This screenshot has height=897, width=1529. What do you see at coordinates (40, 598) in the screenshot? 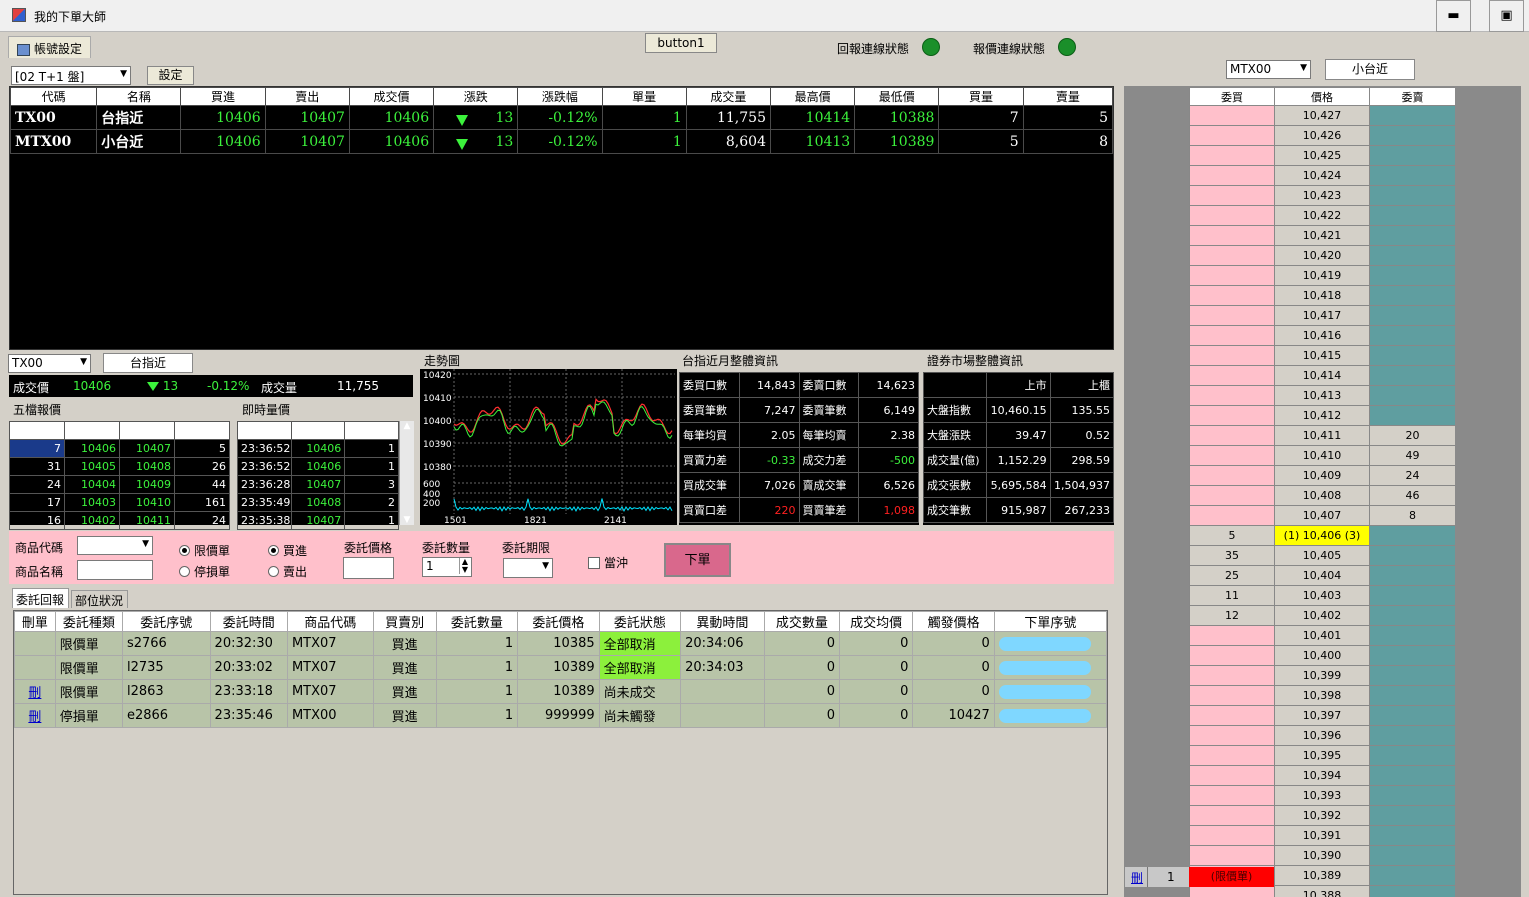
I see `tab-reports: 委託回報` at bounding box center [40, 598].